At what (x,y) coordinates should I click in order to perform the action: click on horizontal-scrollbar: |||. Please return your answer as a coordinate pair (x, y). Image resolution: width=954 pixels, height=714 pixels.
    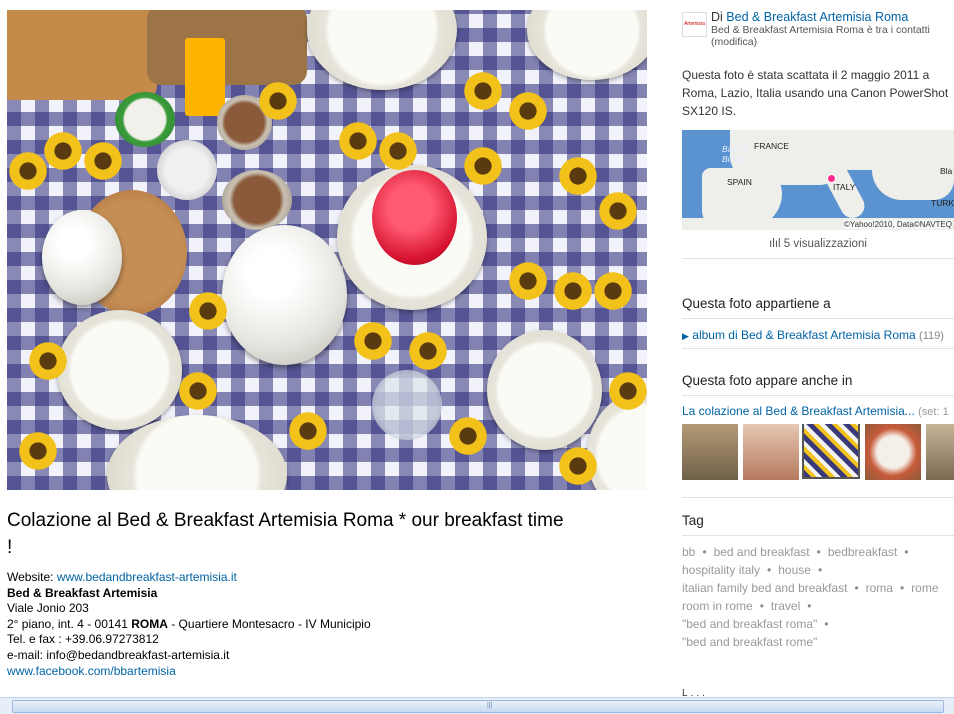
    Looking at the image, I should click on (477, 705).